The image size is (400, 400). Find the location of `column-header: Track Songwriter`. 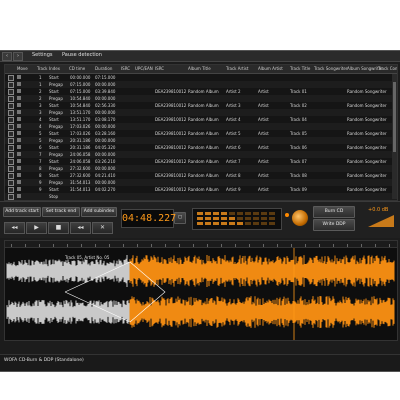

column-header: Track Songwriter is located at coordinates (331, 68).